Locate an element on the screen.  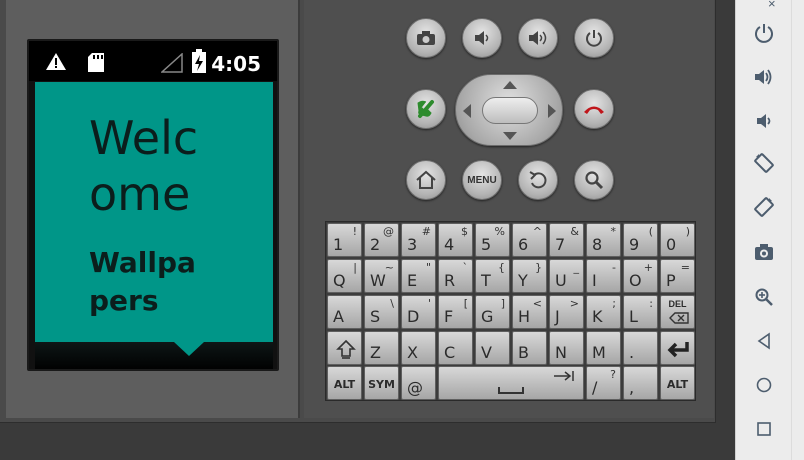
key-u: U _ is located at coordinates (566, 276).